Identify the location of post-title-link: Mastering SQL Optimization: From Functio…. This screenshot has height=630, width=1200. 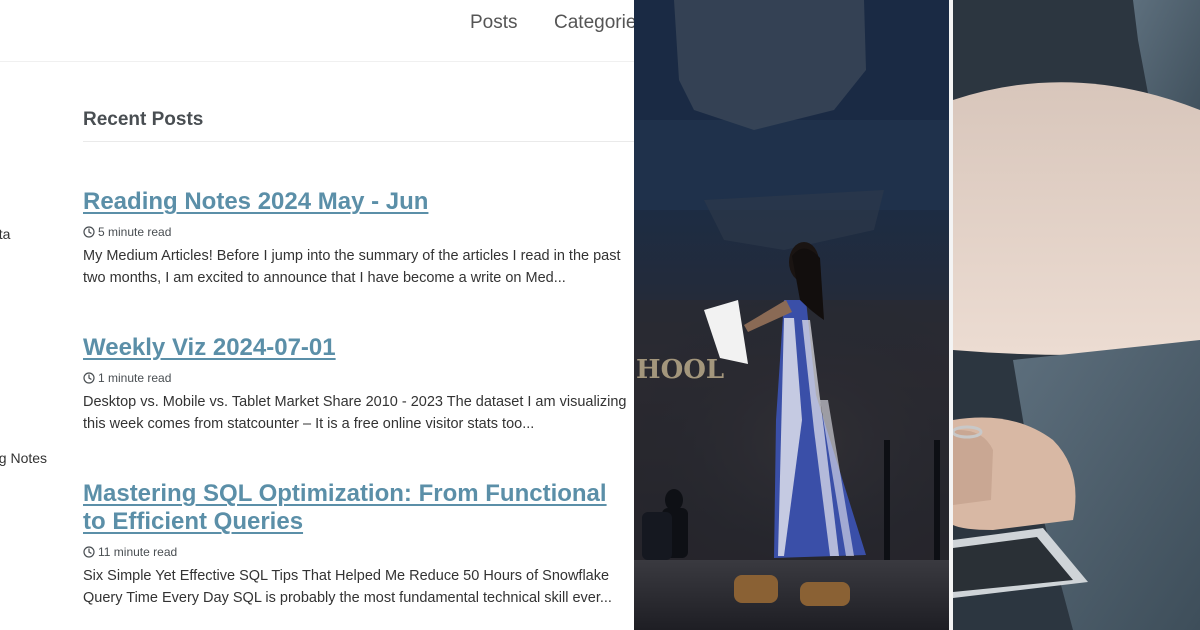
(357, 508).